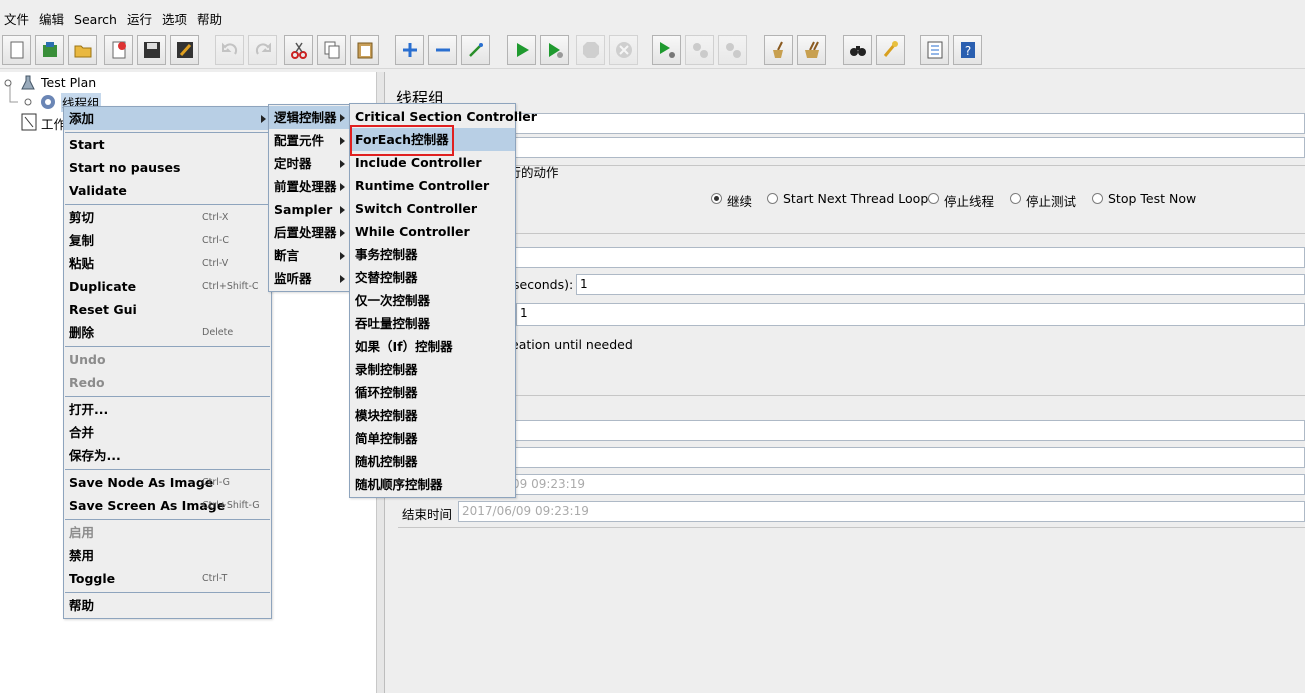 The width and height of the screenshot is (1305, 693). I want to click on menu-start: Start, so click(167, 144).